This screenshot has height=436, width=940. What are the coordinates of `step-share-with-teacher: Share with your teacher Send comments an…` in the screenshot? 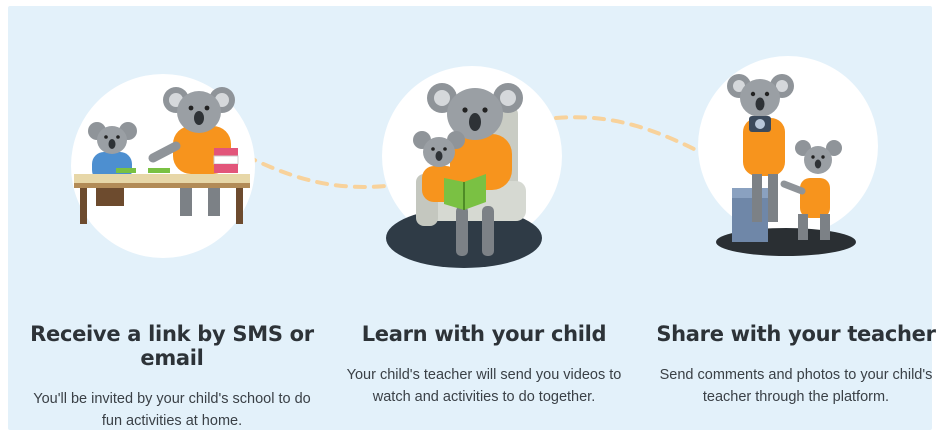 It's located at (793, 365).